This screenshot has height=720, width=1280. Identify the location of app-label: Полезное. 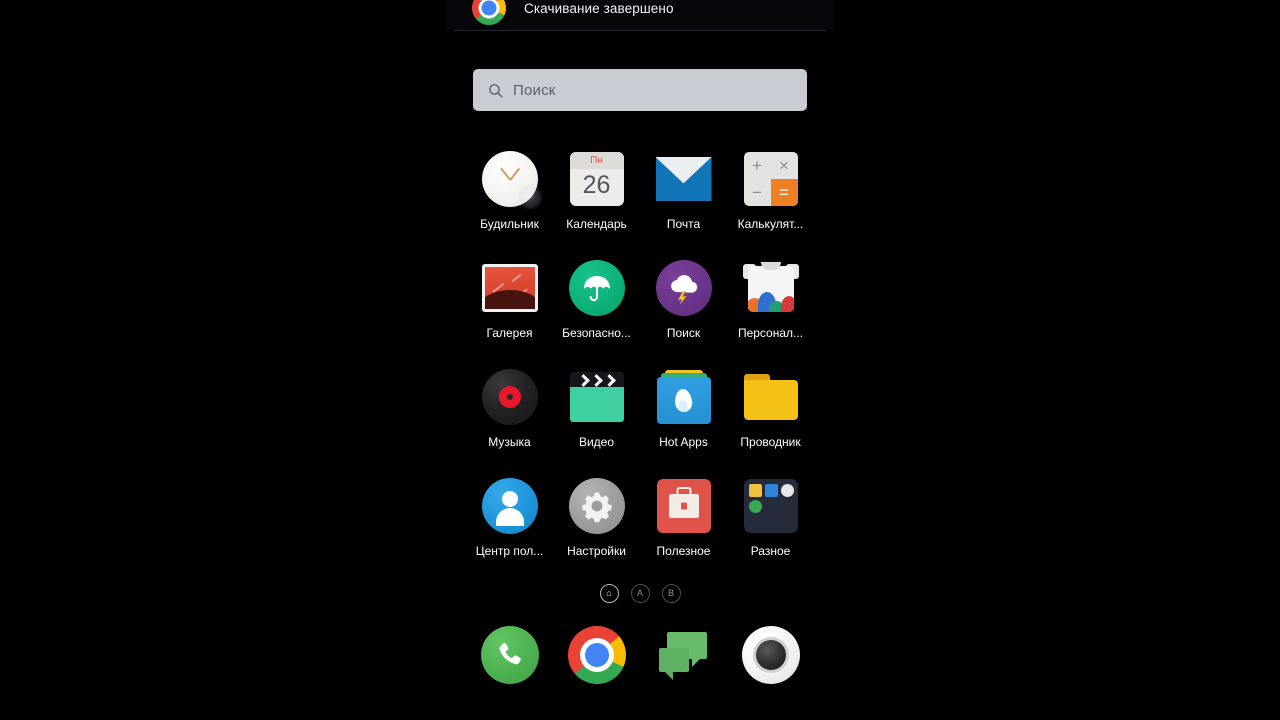
(683, 551).